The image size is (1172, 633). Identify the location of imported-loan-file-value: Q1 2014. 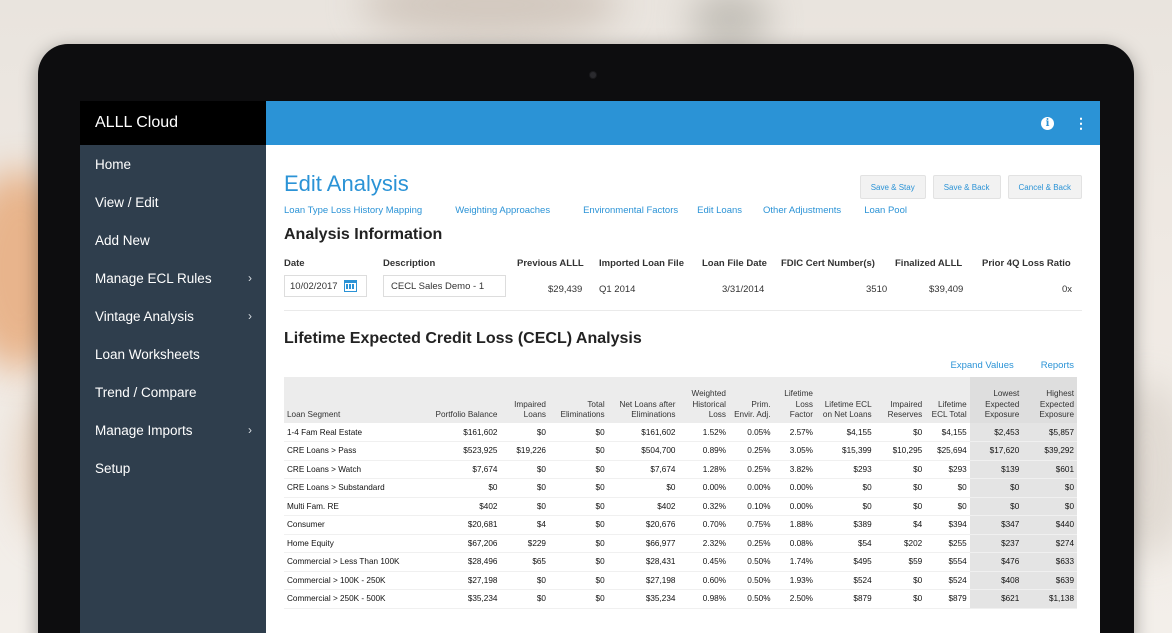
(617, 289).